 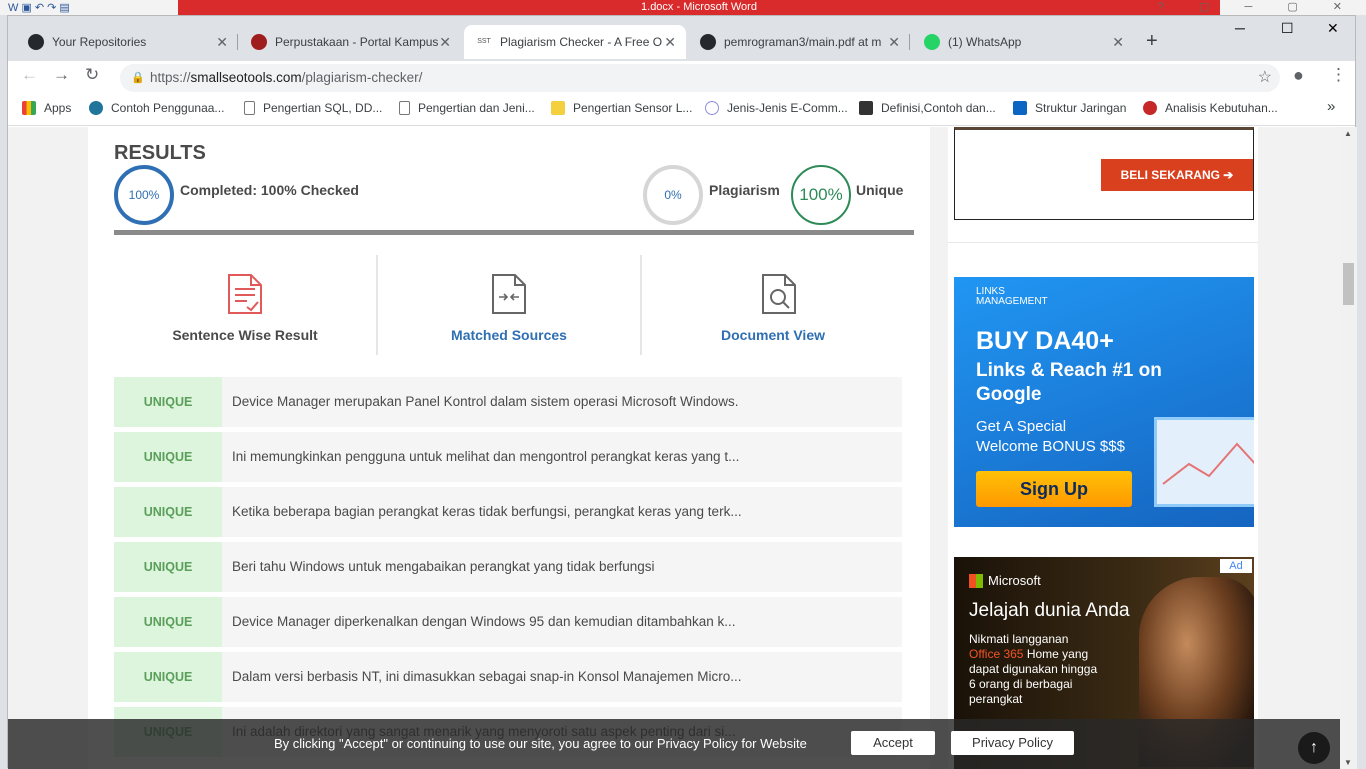 I want to click on word-window-controls: ? ▢ ─ ▢ ✕, so click(x=1258, y=6).